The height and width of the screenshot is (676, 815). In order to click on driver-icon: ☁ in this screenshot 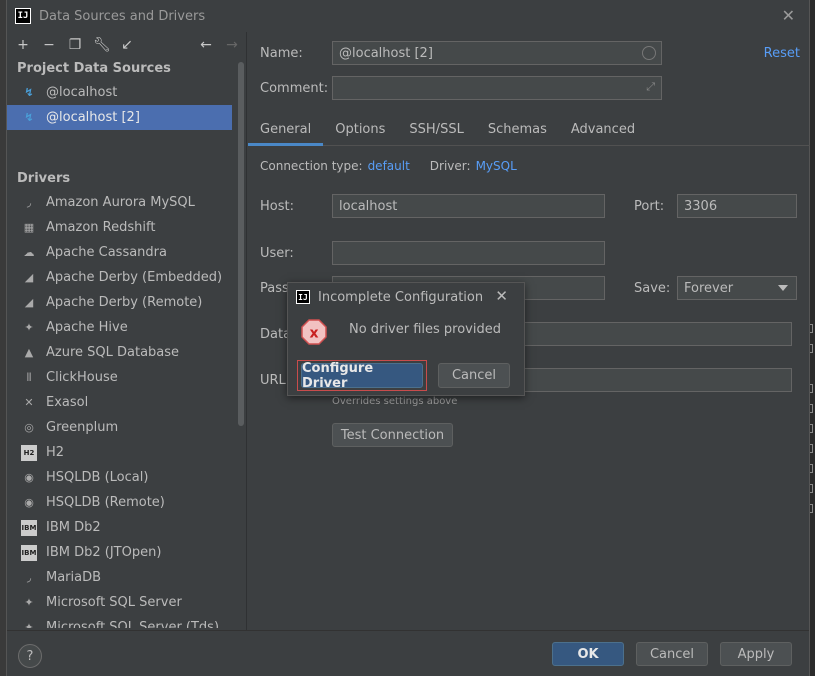, I will do `click(29, 252)`.